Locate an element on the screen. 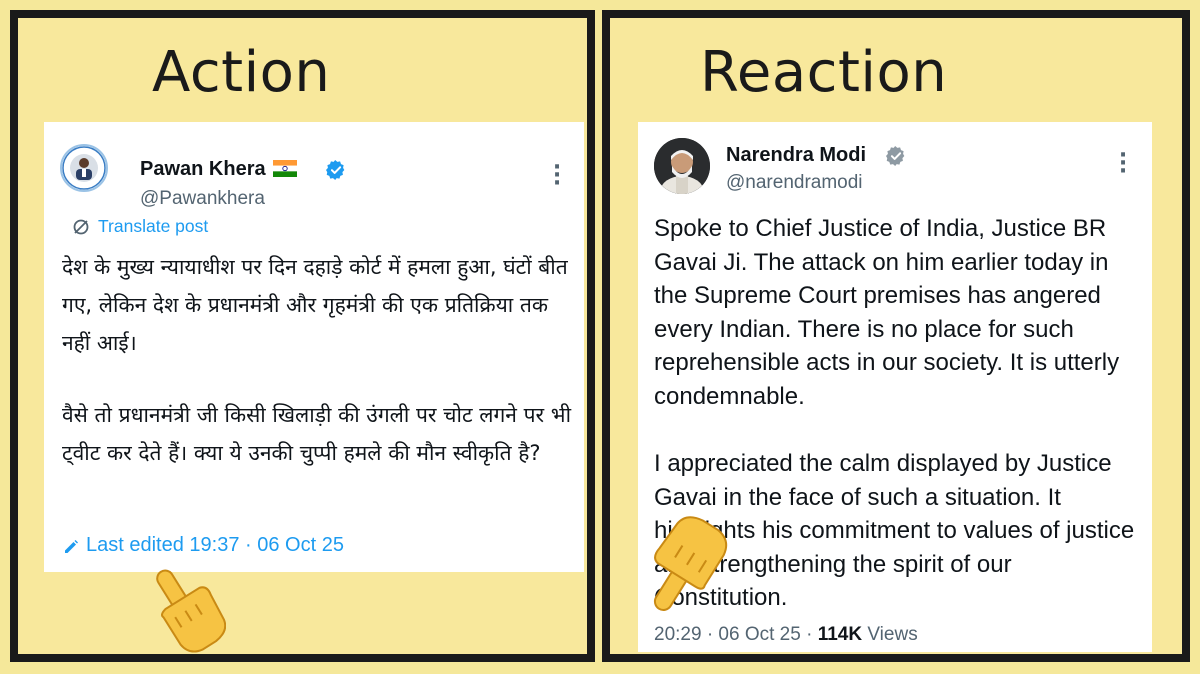  author-handle: @Pawankhera is located at coordinates (202, 199).